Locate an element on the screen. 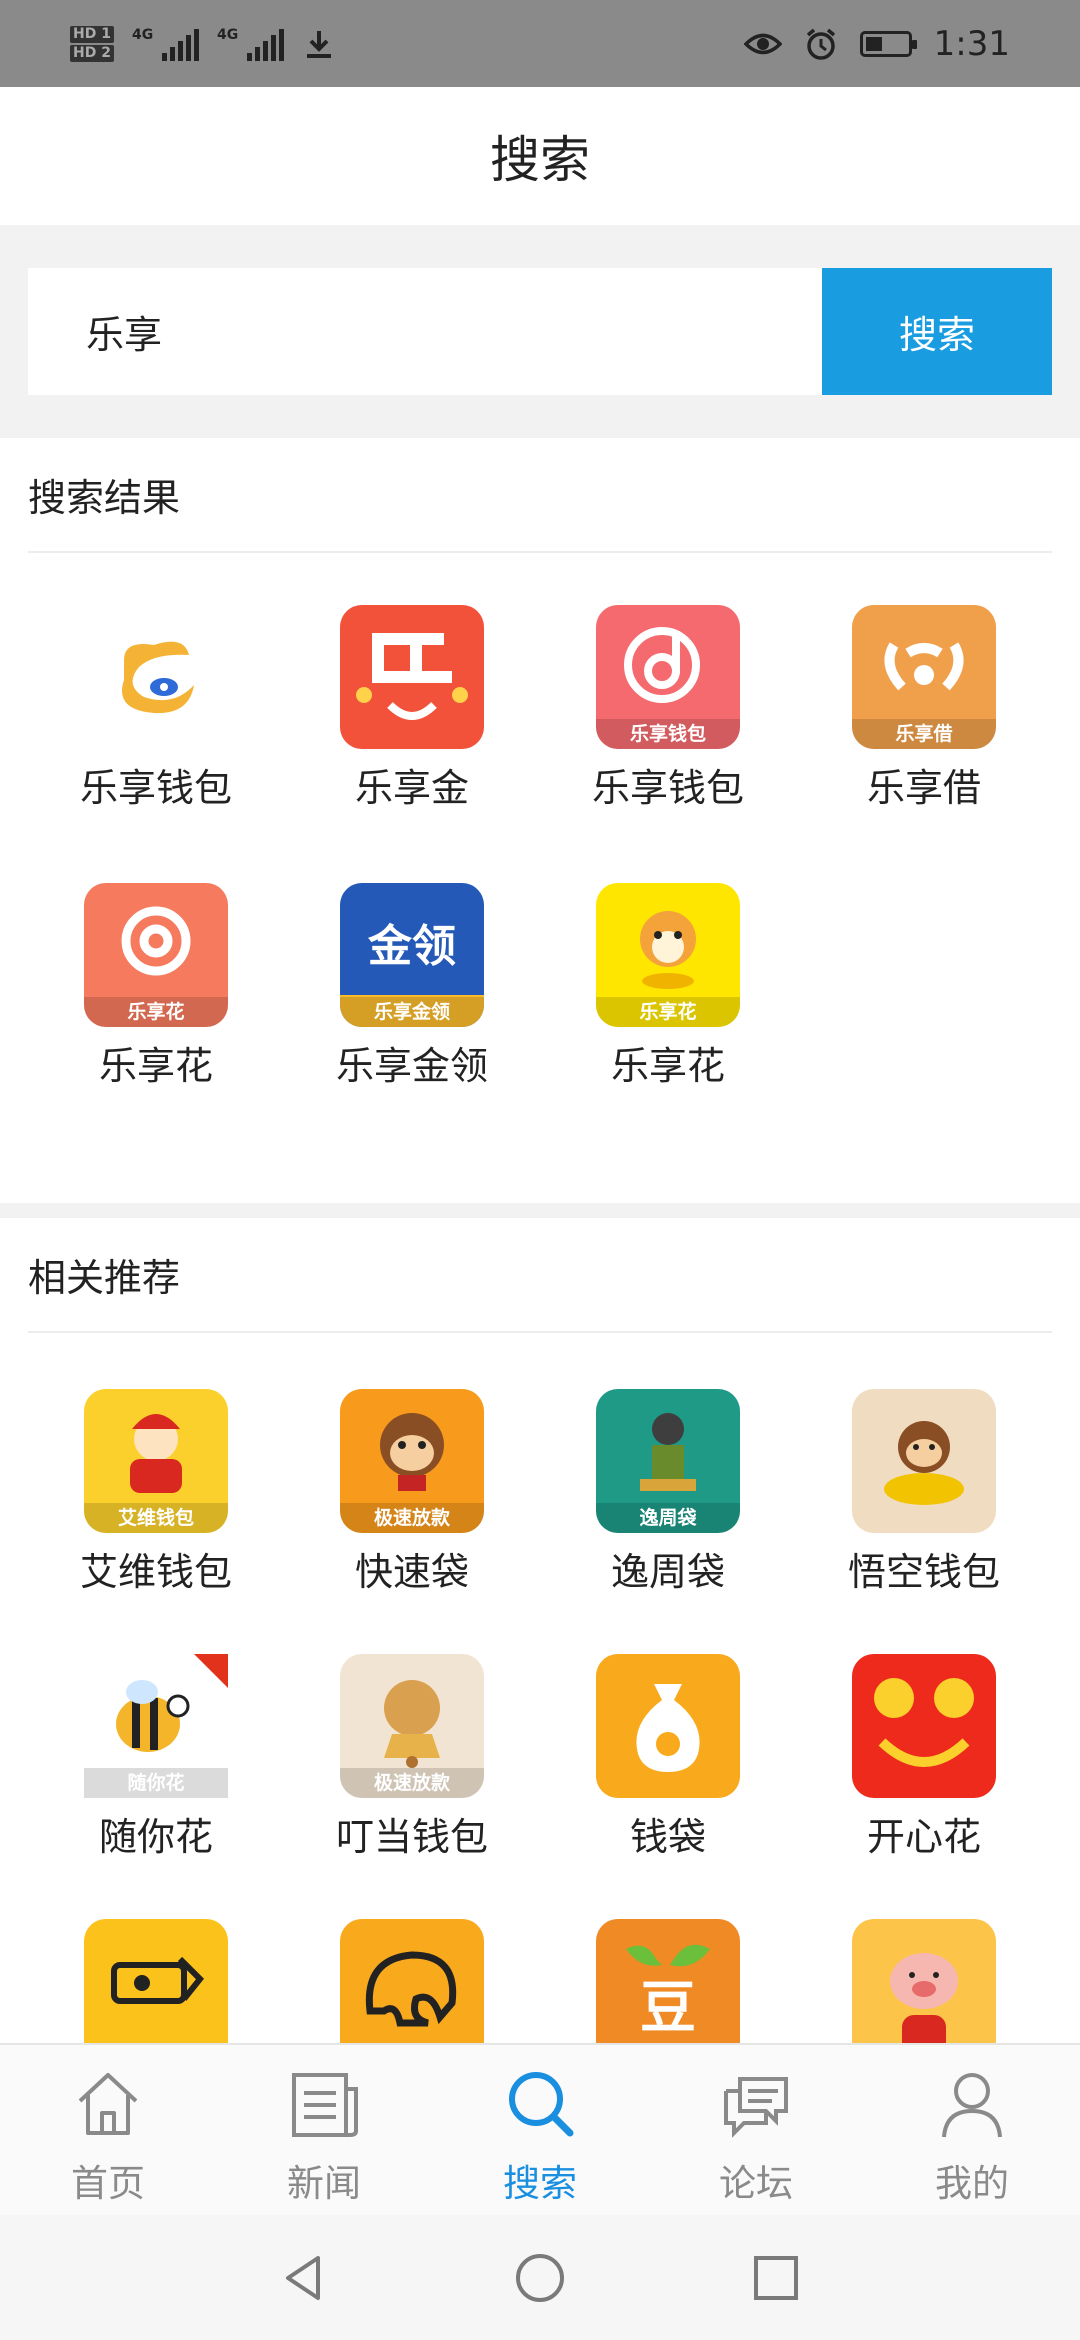 Image resolution: width=1080 pixels, height=2340 pixels. nav-item-profile: 我的 is located at coordinates (972, 2130).